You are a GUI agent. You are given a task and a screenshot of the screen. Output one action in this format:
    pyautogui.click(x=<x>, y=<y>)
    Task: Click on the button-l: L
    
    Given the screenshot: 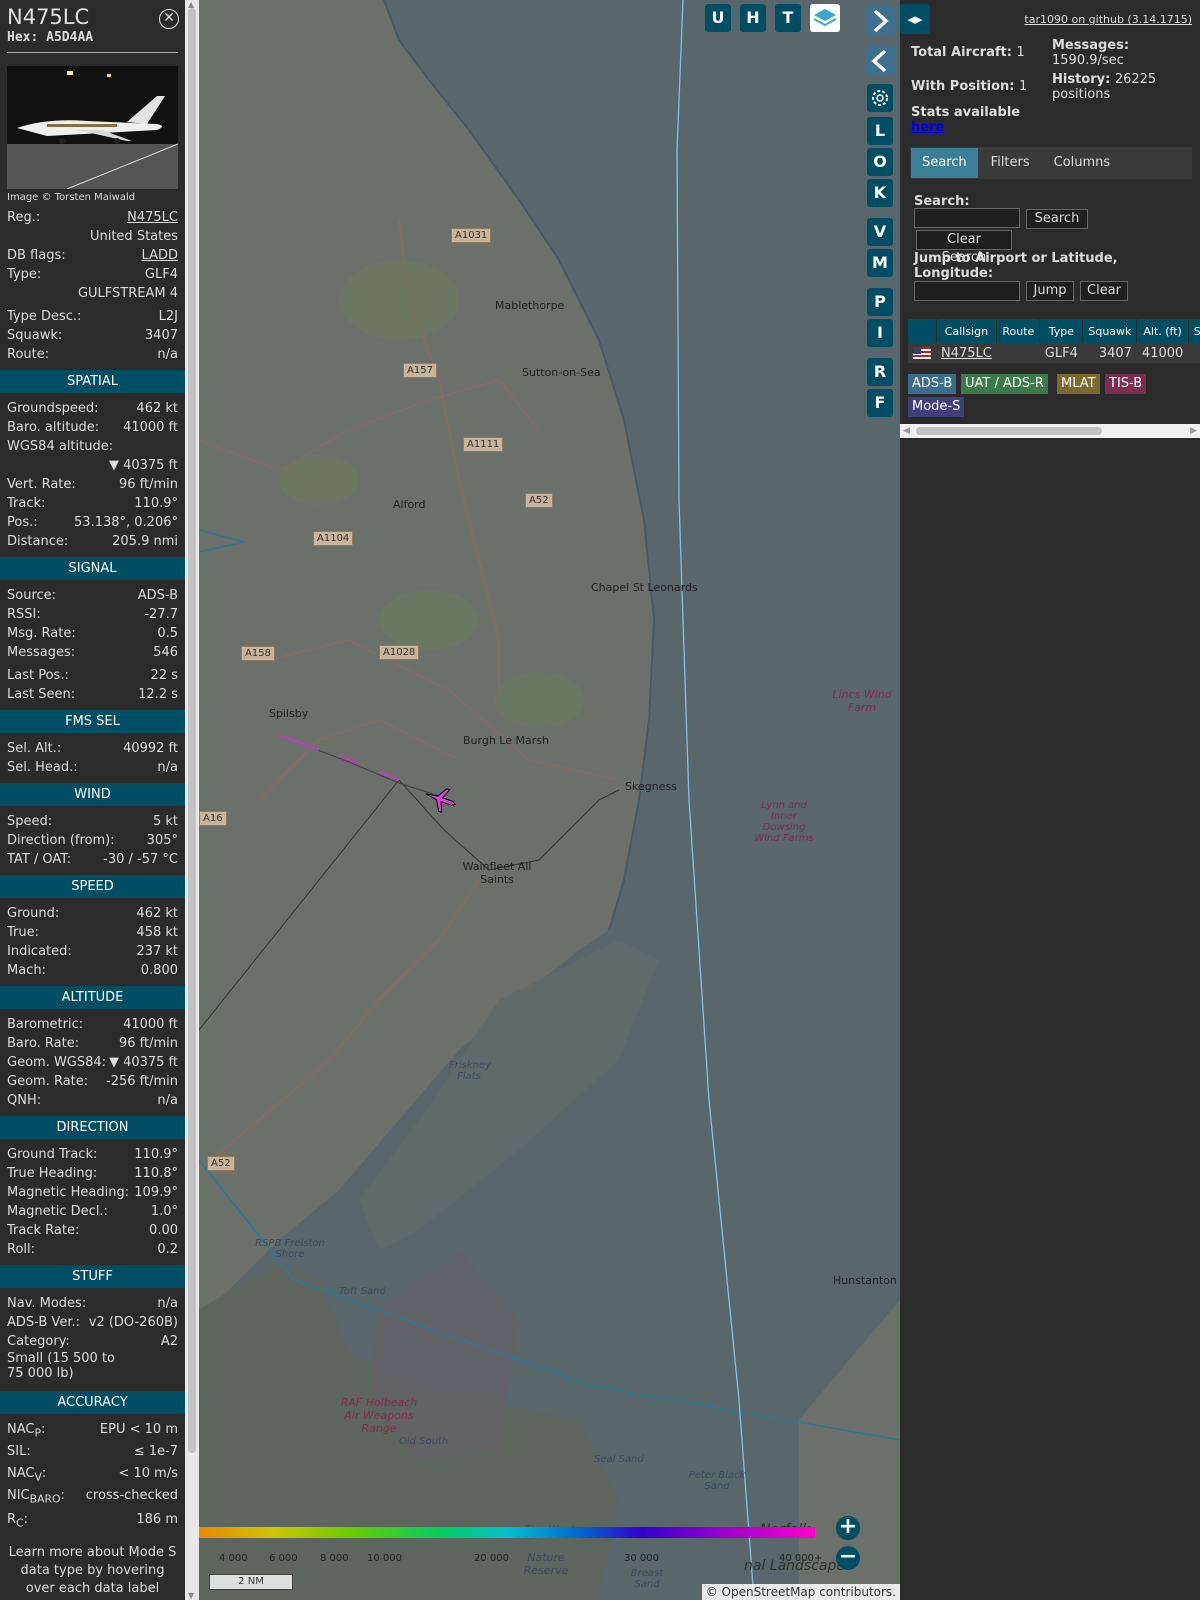 What is the action you would take?
    pyautogui.click(x=880, y=131)
    